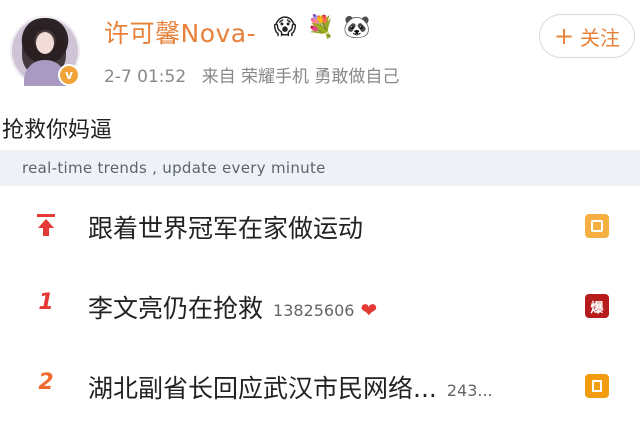  I want to click on trend-topic-text: 李文亮仍在抢救, so click(176, 308).